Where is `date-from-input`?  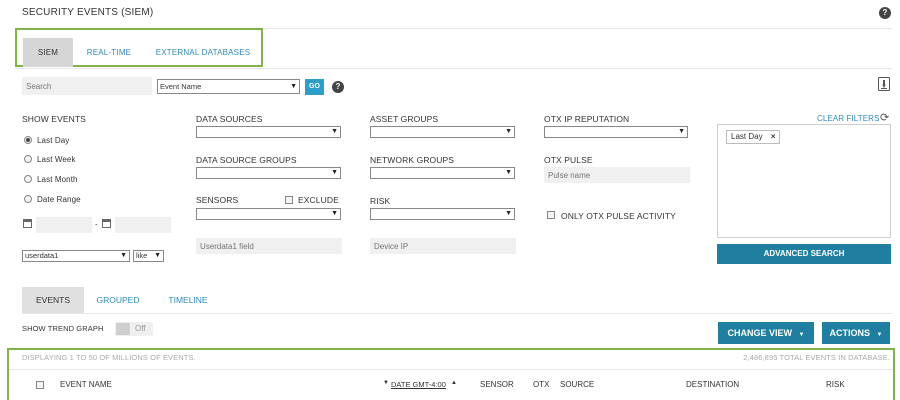
date-from-input is located at coordinates (64, 225).